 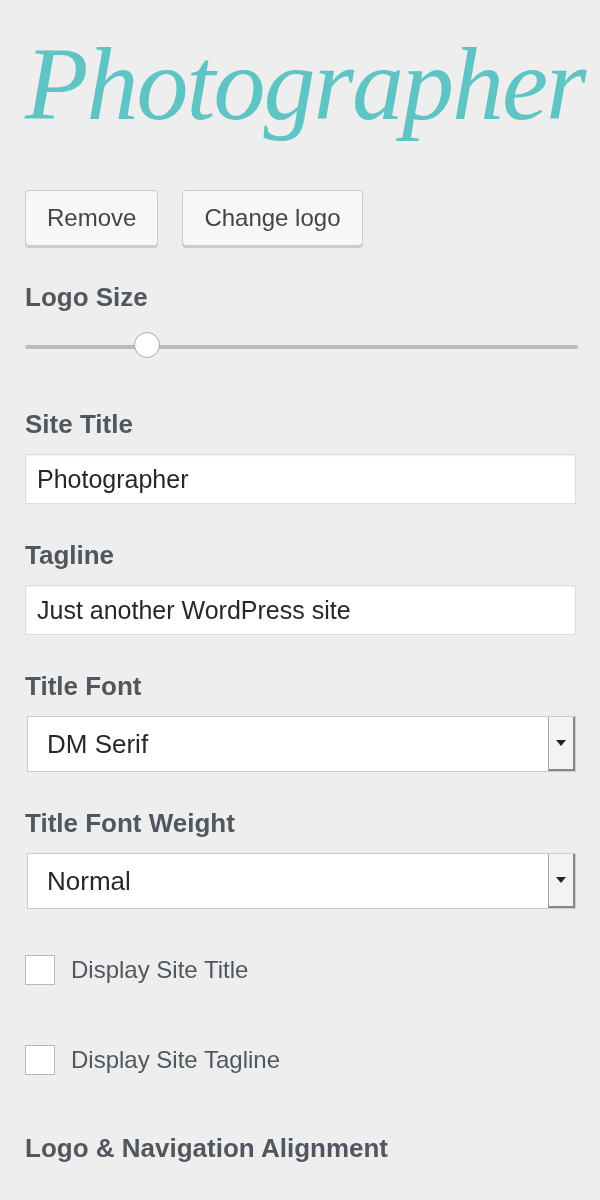 I want to click on change-logo-button: Change logo, so click(x=272, y=217).